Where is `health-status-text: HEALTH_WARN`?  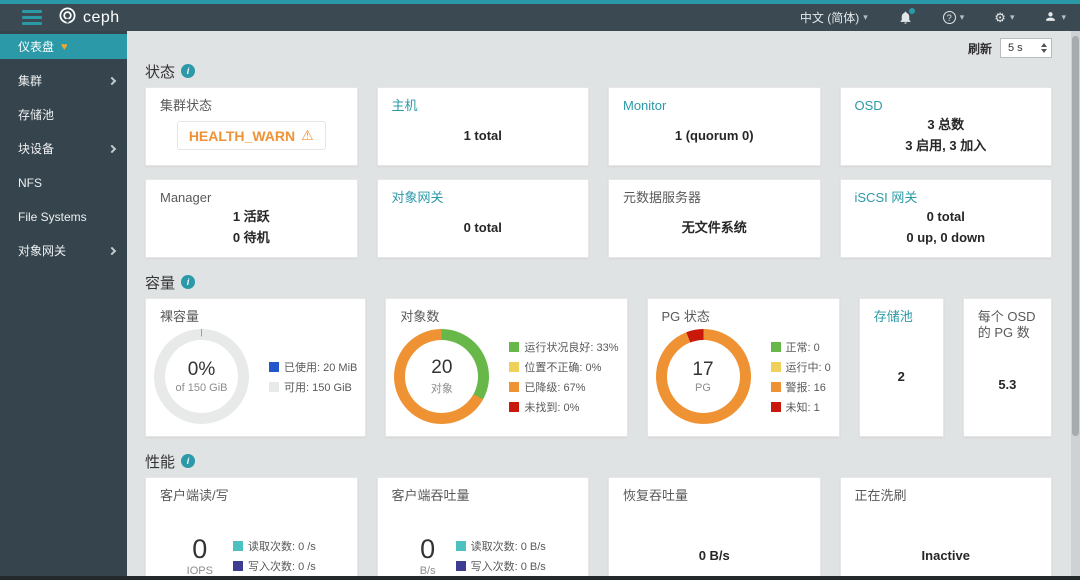 health-status-text: HEALTH_WARN is located at coordinates (242, 135).